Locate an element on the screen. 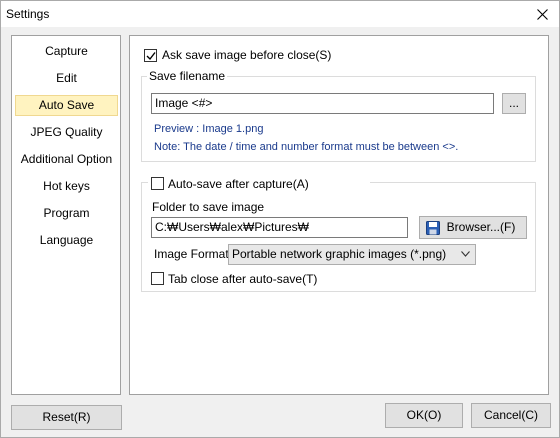  save-filename-legend: Save filename is located at coordinates (187, 76).